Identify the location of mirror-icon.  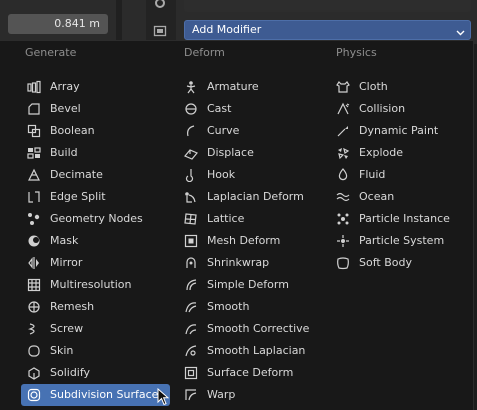
(34, 263).